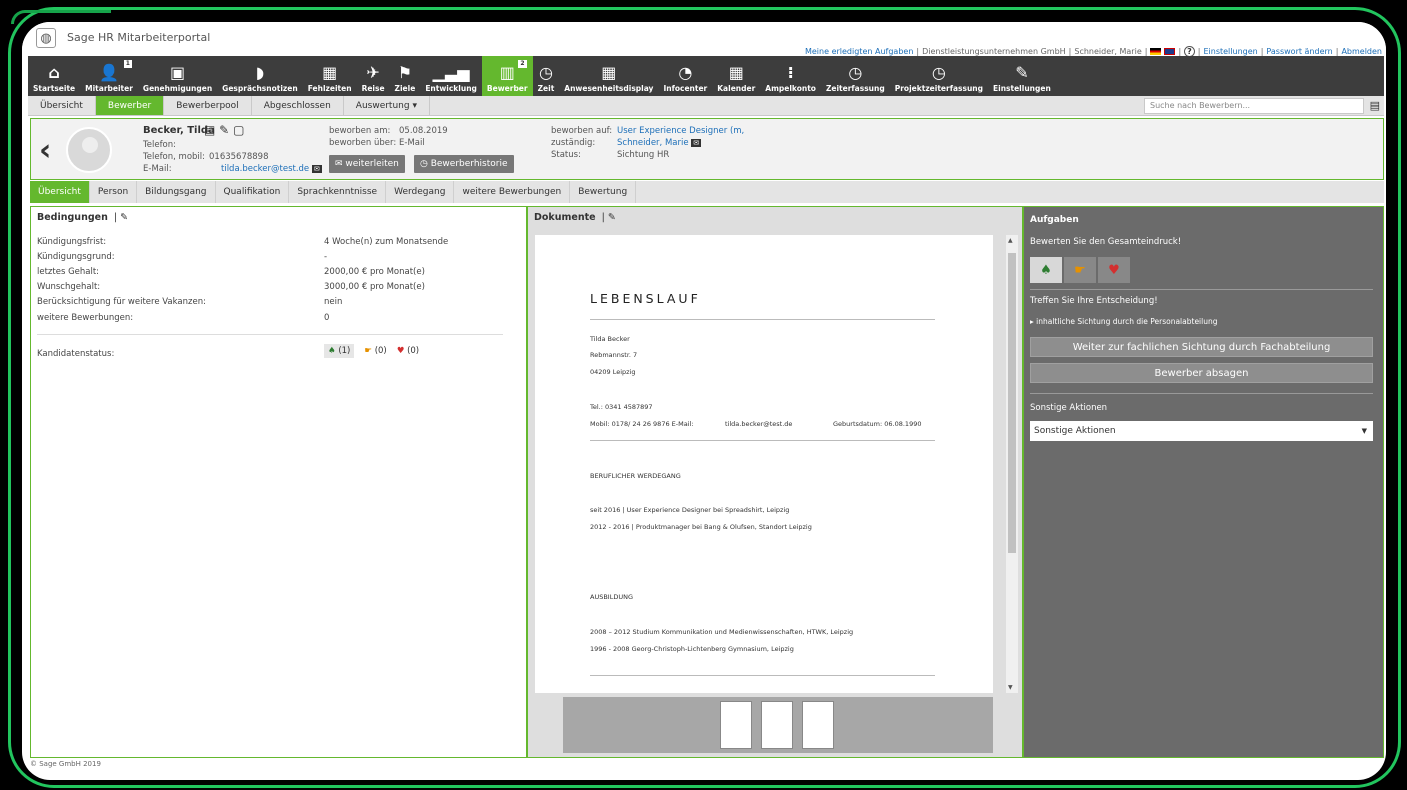 This screenshot has width=1407, height=790. I want to click on nav-item-kalender: ▦ Kalender, so click(736, 76).